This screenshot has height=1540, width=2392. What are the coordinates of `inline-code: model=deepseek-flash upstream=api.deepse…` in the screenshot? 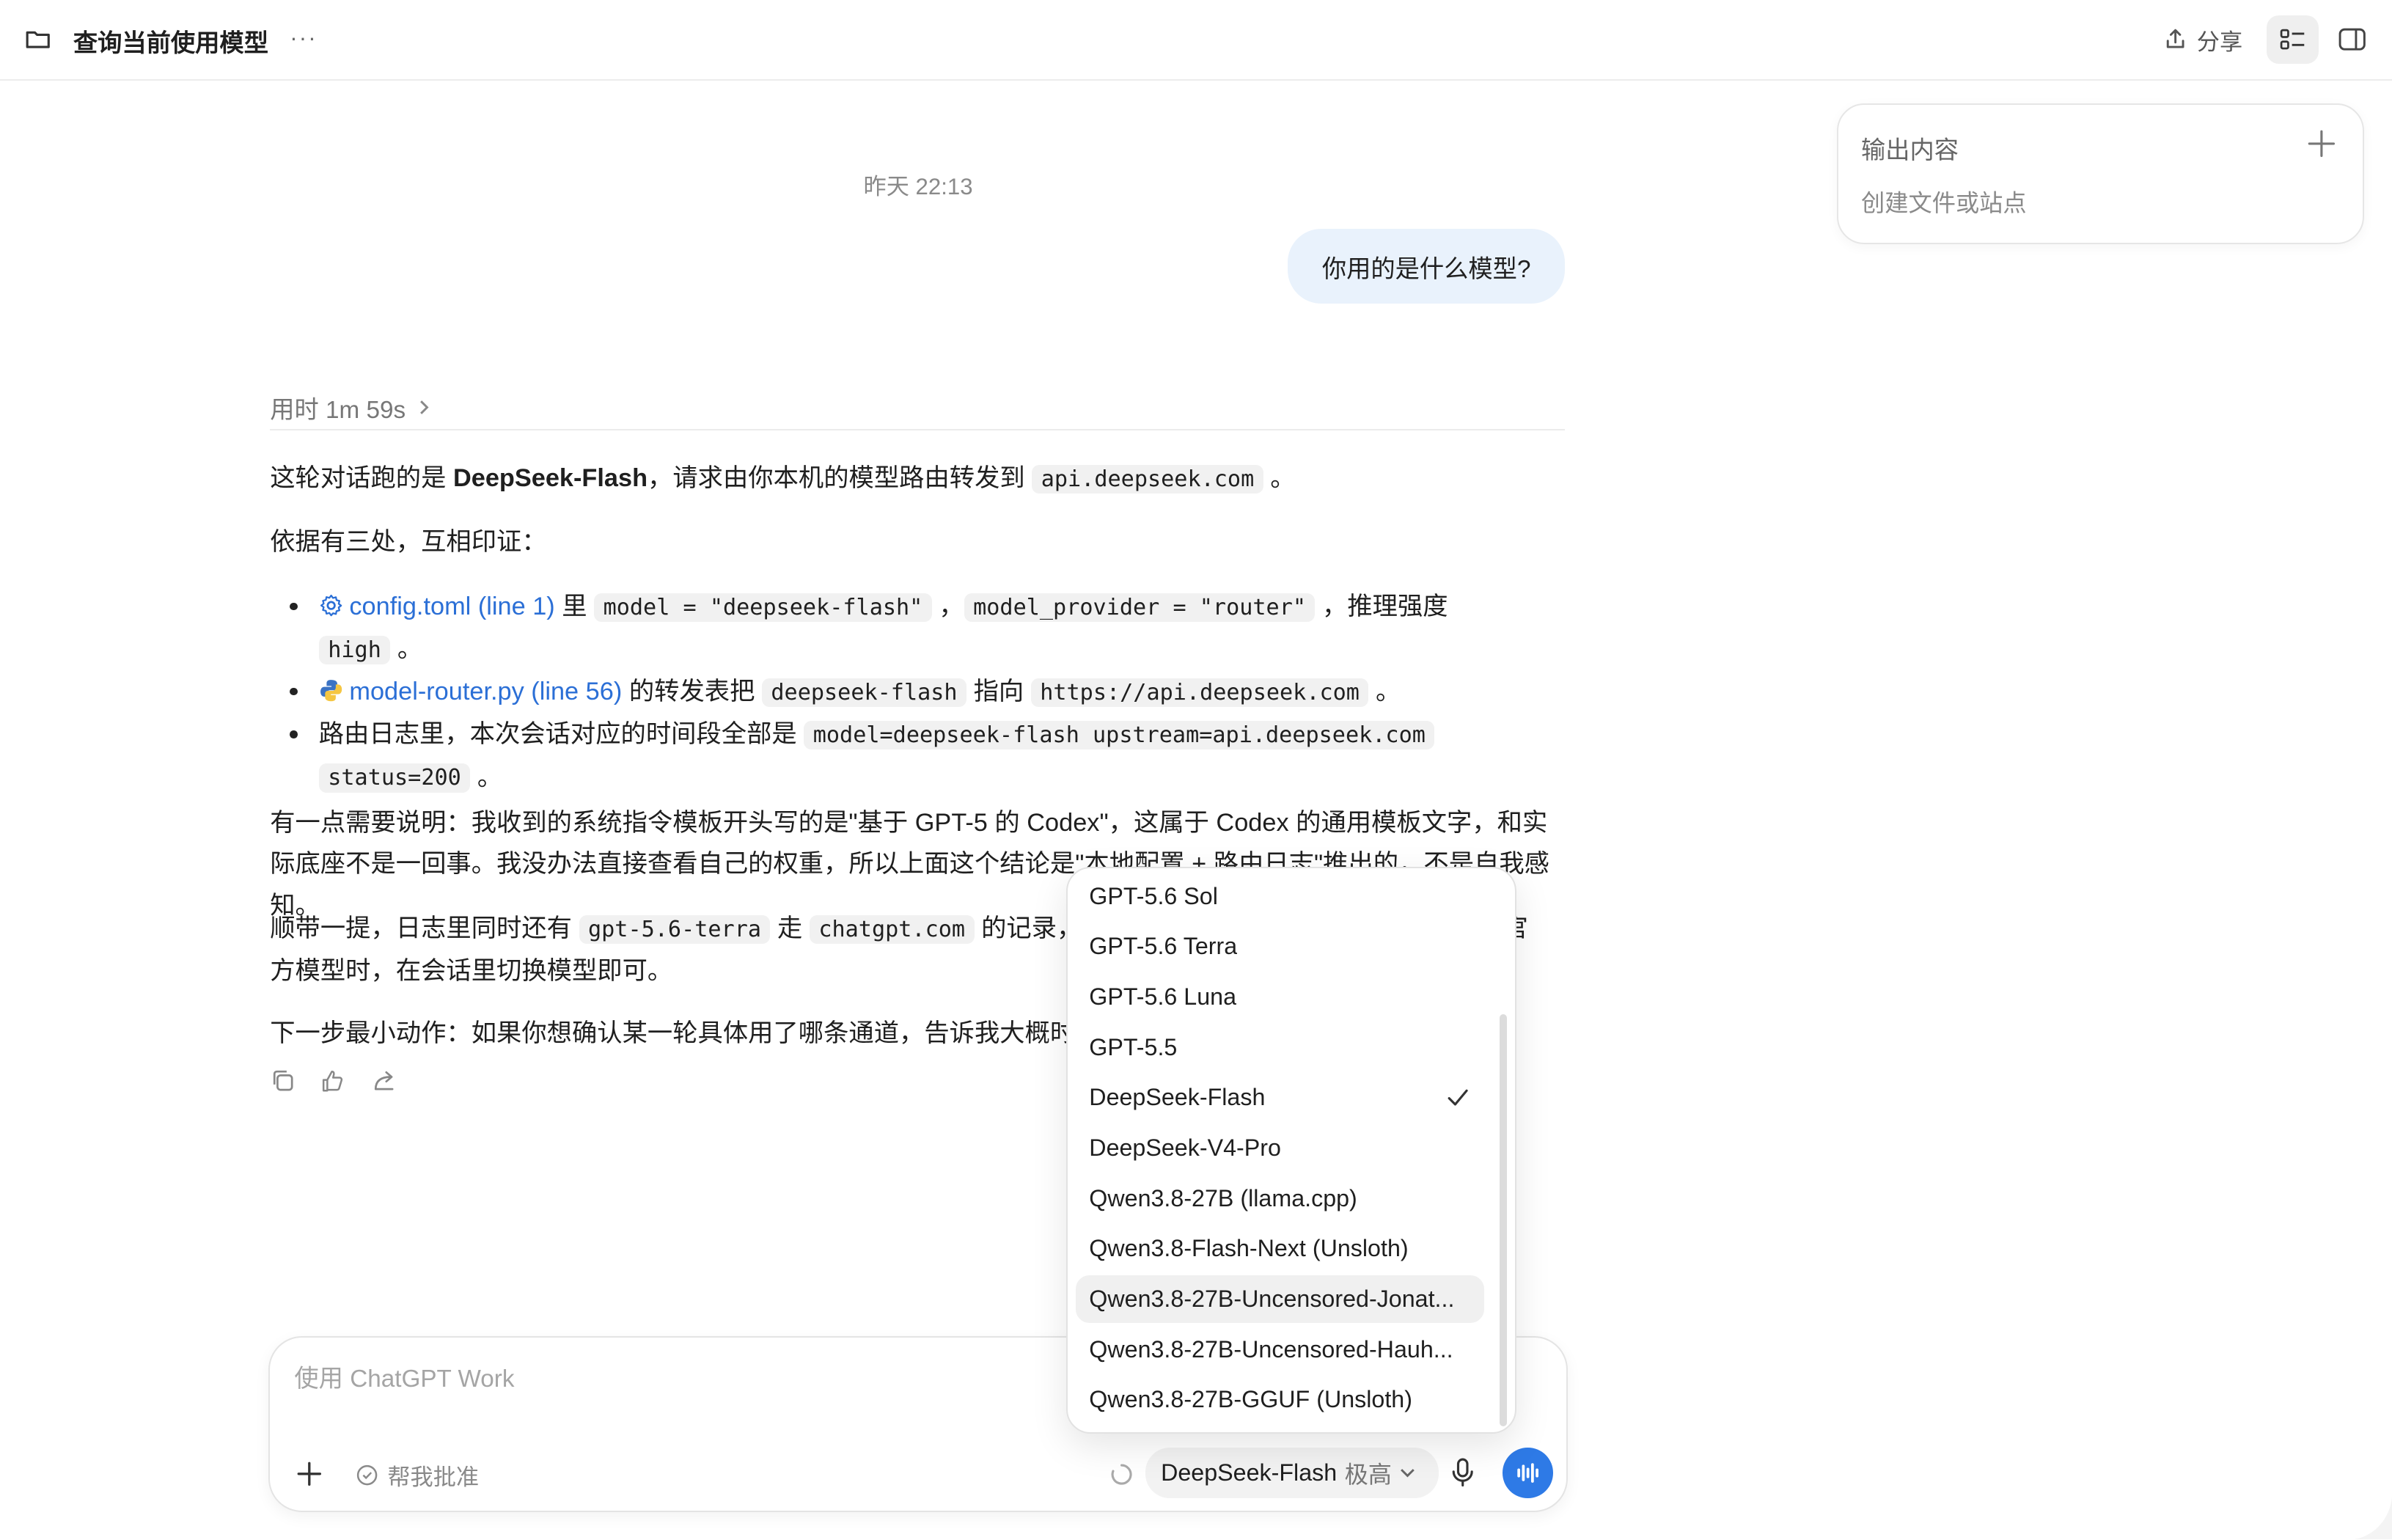 It's located at (1119, 735).